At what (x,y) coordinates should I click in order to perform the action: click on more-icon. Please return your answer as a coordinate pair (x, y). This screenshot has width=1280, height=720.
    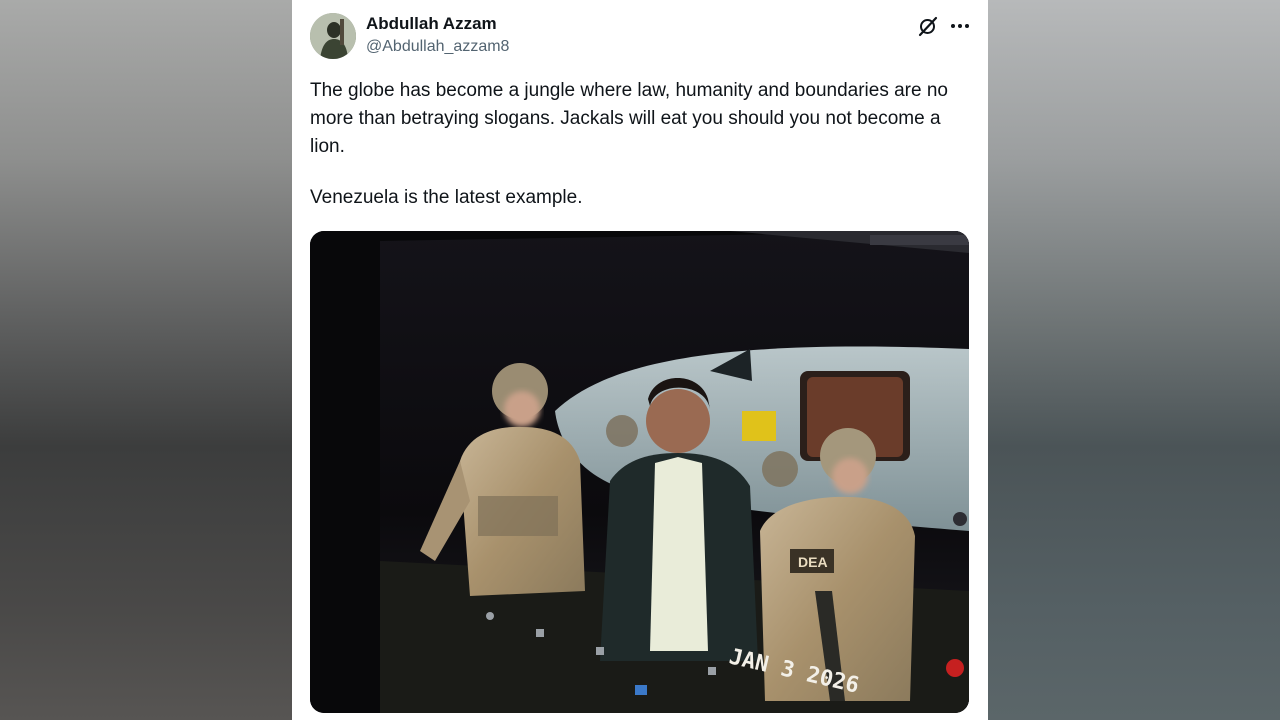
    Looking at the image, I should click on (960, 26).